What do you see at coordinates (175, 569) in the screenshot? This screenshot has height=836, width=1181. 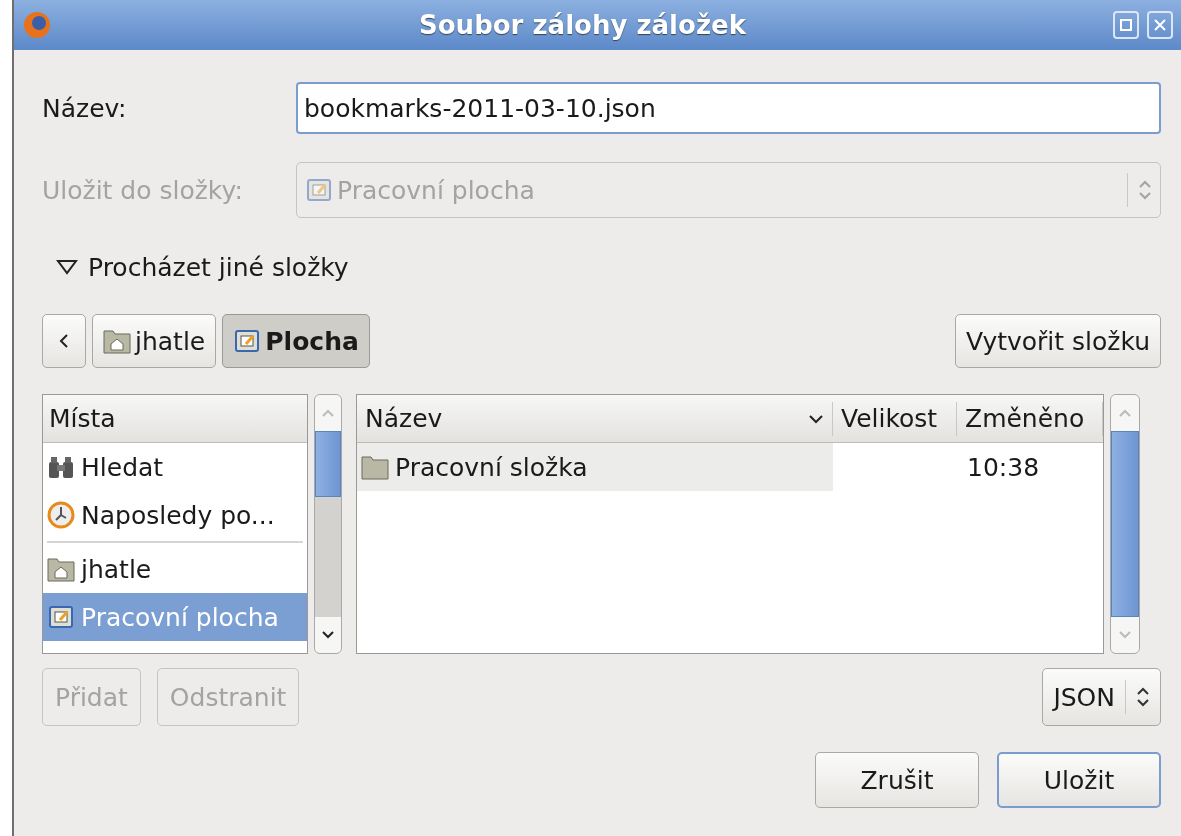 I see `places-item: jhatle` at bounding box center [175, 569].